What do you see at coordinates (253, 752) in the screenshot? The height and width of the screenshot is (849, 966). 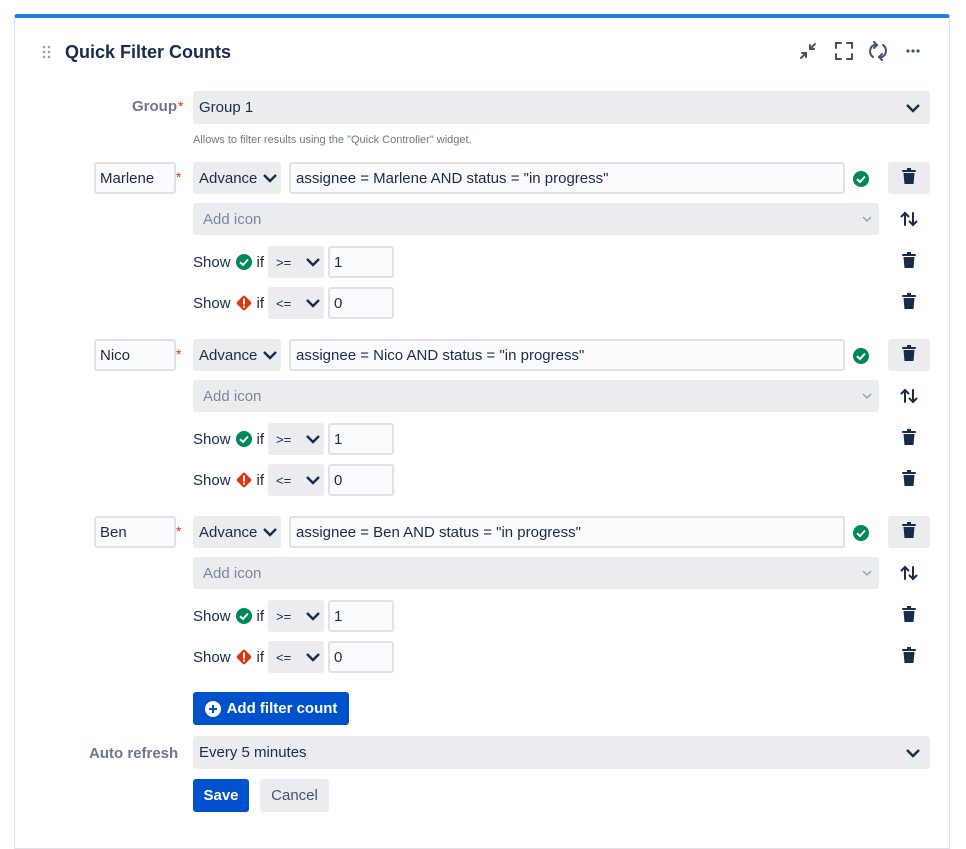 I see `auto-refresh-value: Every 5 minutes` at bounding box center [253, 752].